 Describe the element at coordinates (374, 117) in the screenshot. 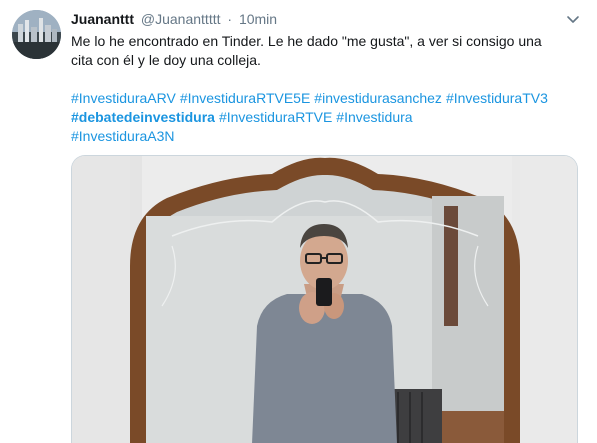

I see `hashtag-link: #Investidura` at that location.